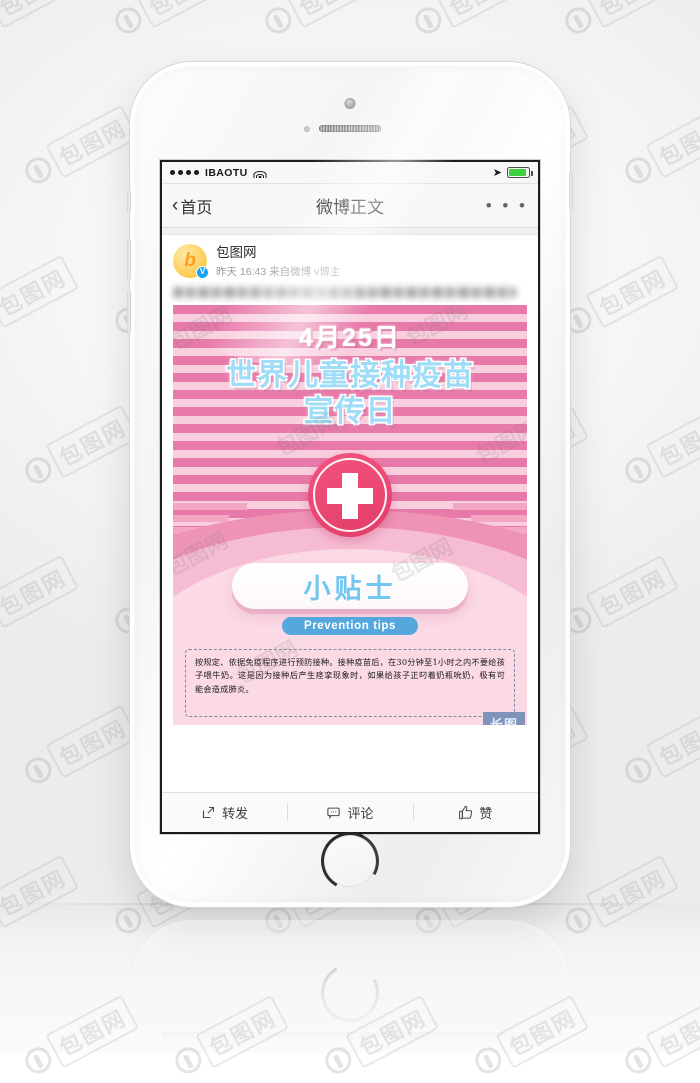 The width and height of the screenshot is (700, 1083). I want to click on back-button-label: 首页, so click(196, 208).